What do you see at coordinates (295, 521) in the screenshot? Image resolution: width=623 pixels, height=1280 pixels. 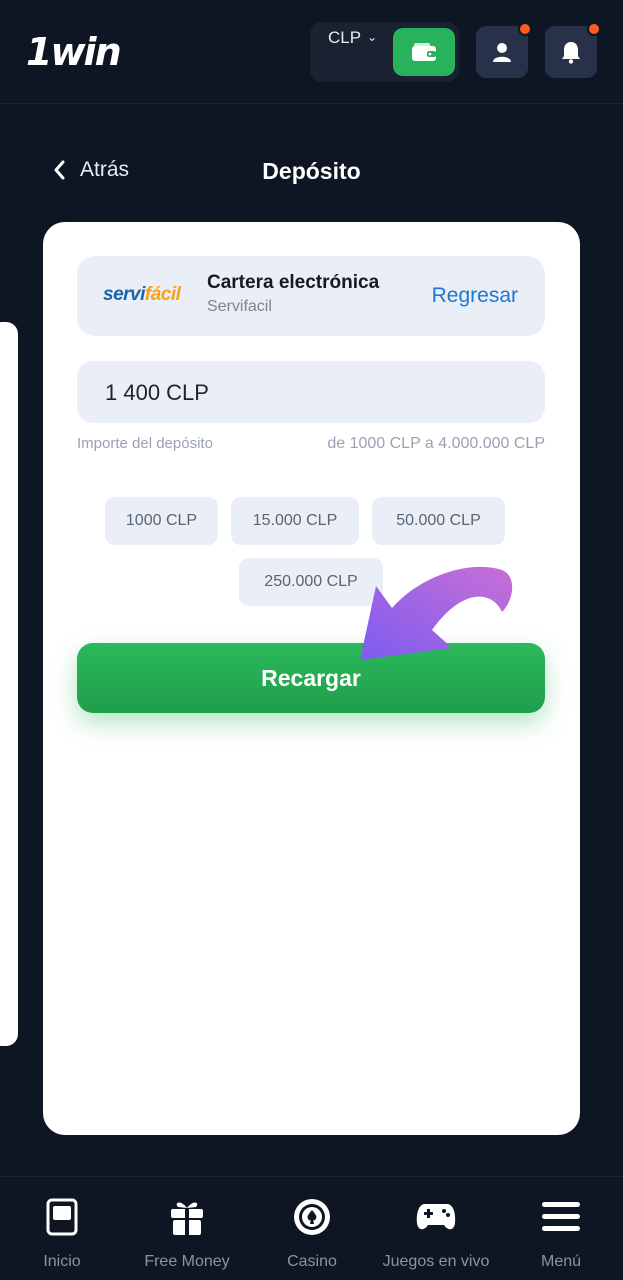 I see `preset-amount-chip: 15.000 CLP` at bounding box center [295, 521].